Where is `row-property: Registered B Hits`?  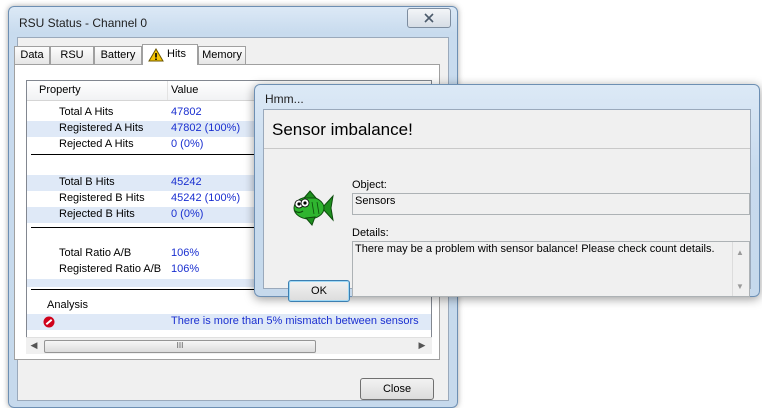
row-property: Registered B Hits is located at coordinates (102, 198).